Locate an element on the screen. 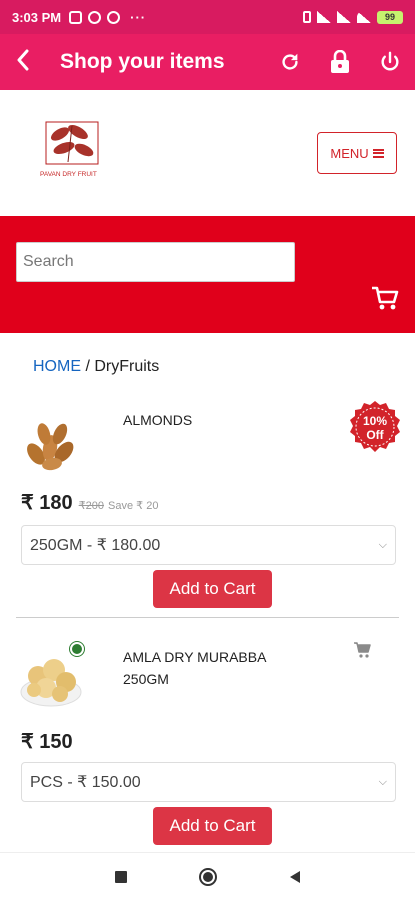 This screenshot has height=900, width=415. menu-button: MENU is located at coordinates (357, 153).